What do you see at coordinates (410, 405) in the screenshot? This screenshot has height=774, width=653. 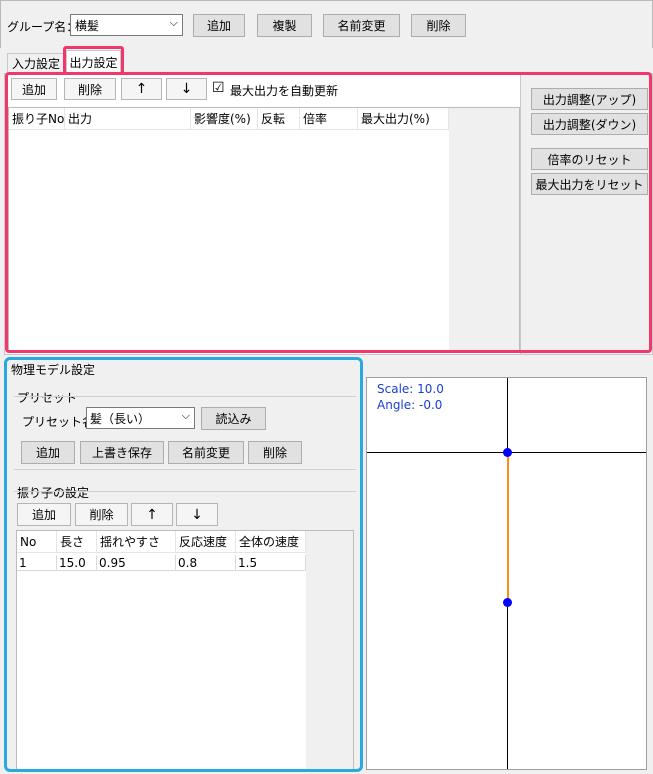 I see `preview-angle-text: Angle: -0.0` at bounding box center [410, 405].